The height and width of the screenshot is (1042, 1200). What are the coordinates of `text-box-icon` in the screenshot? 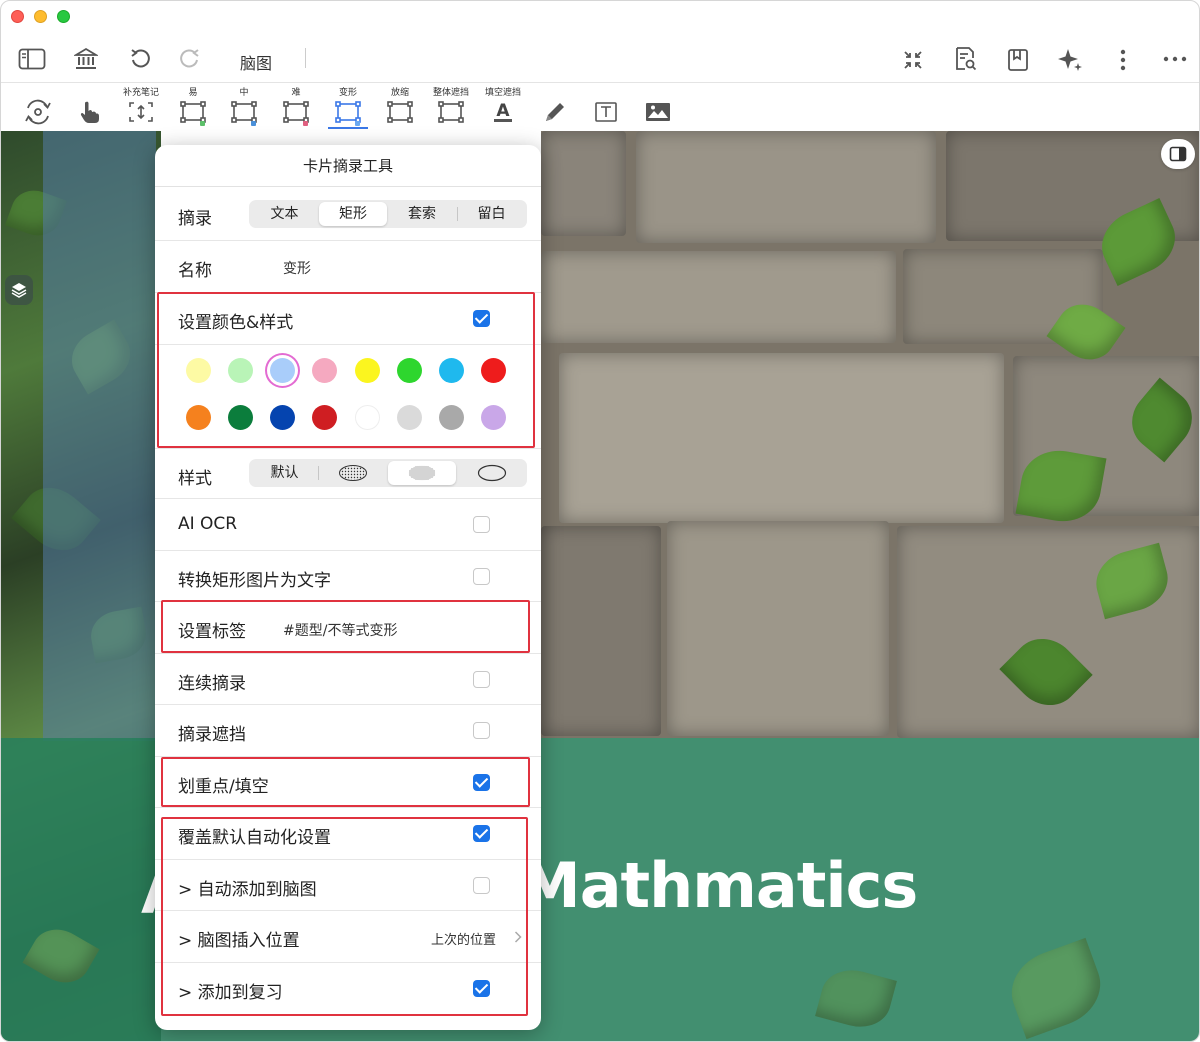 It's located at (606, 112).